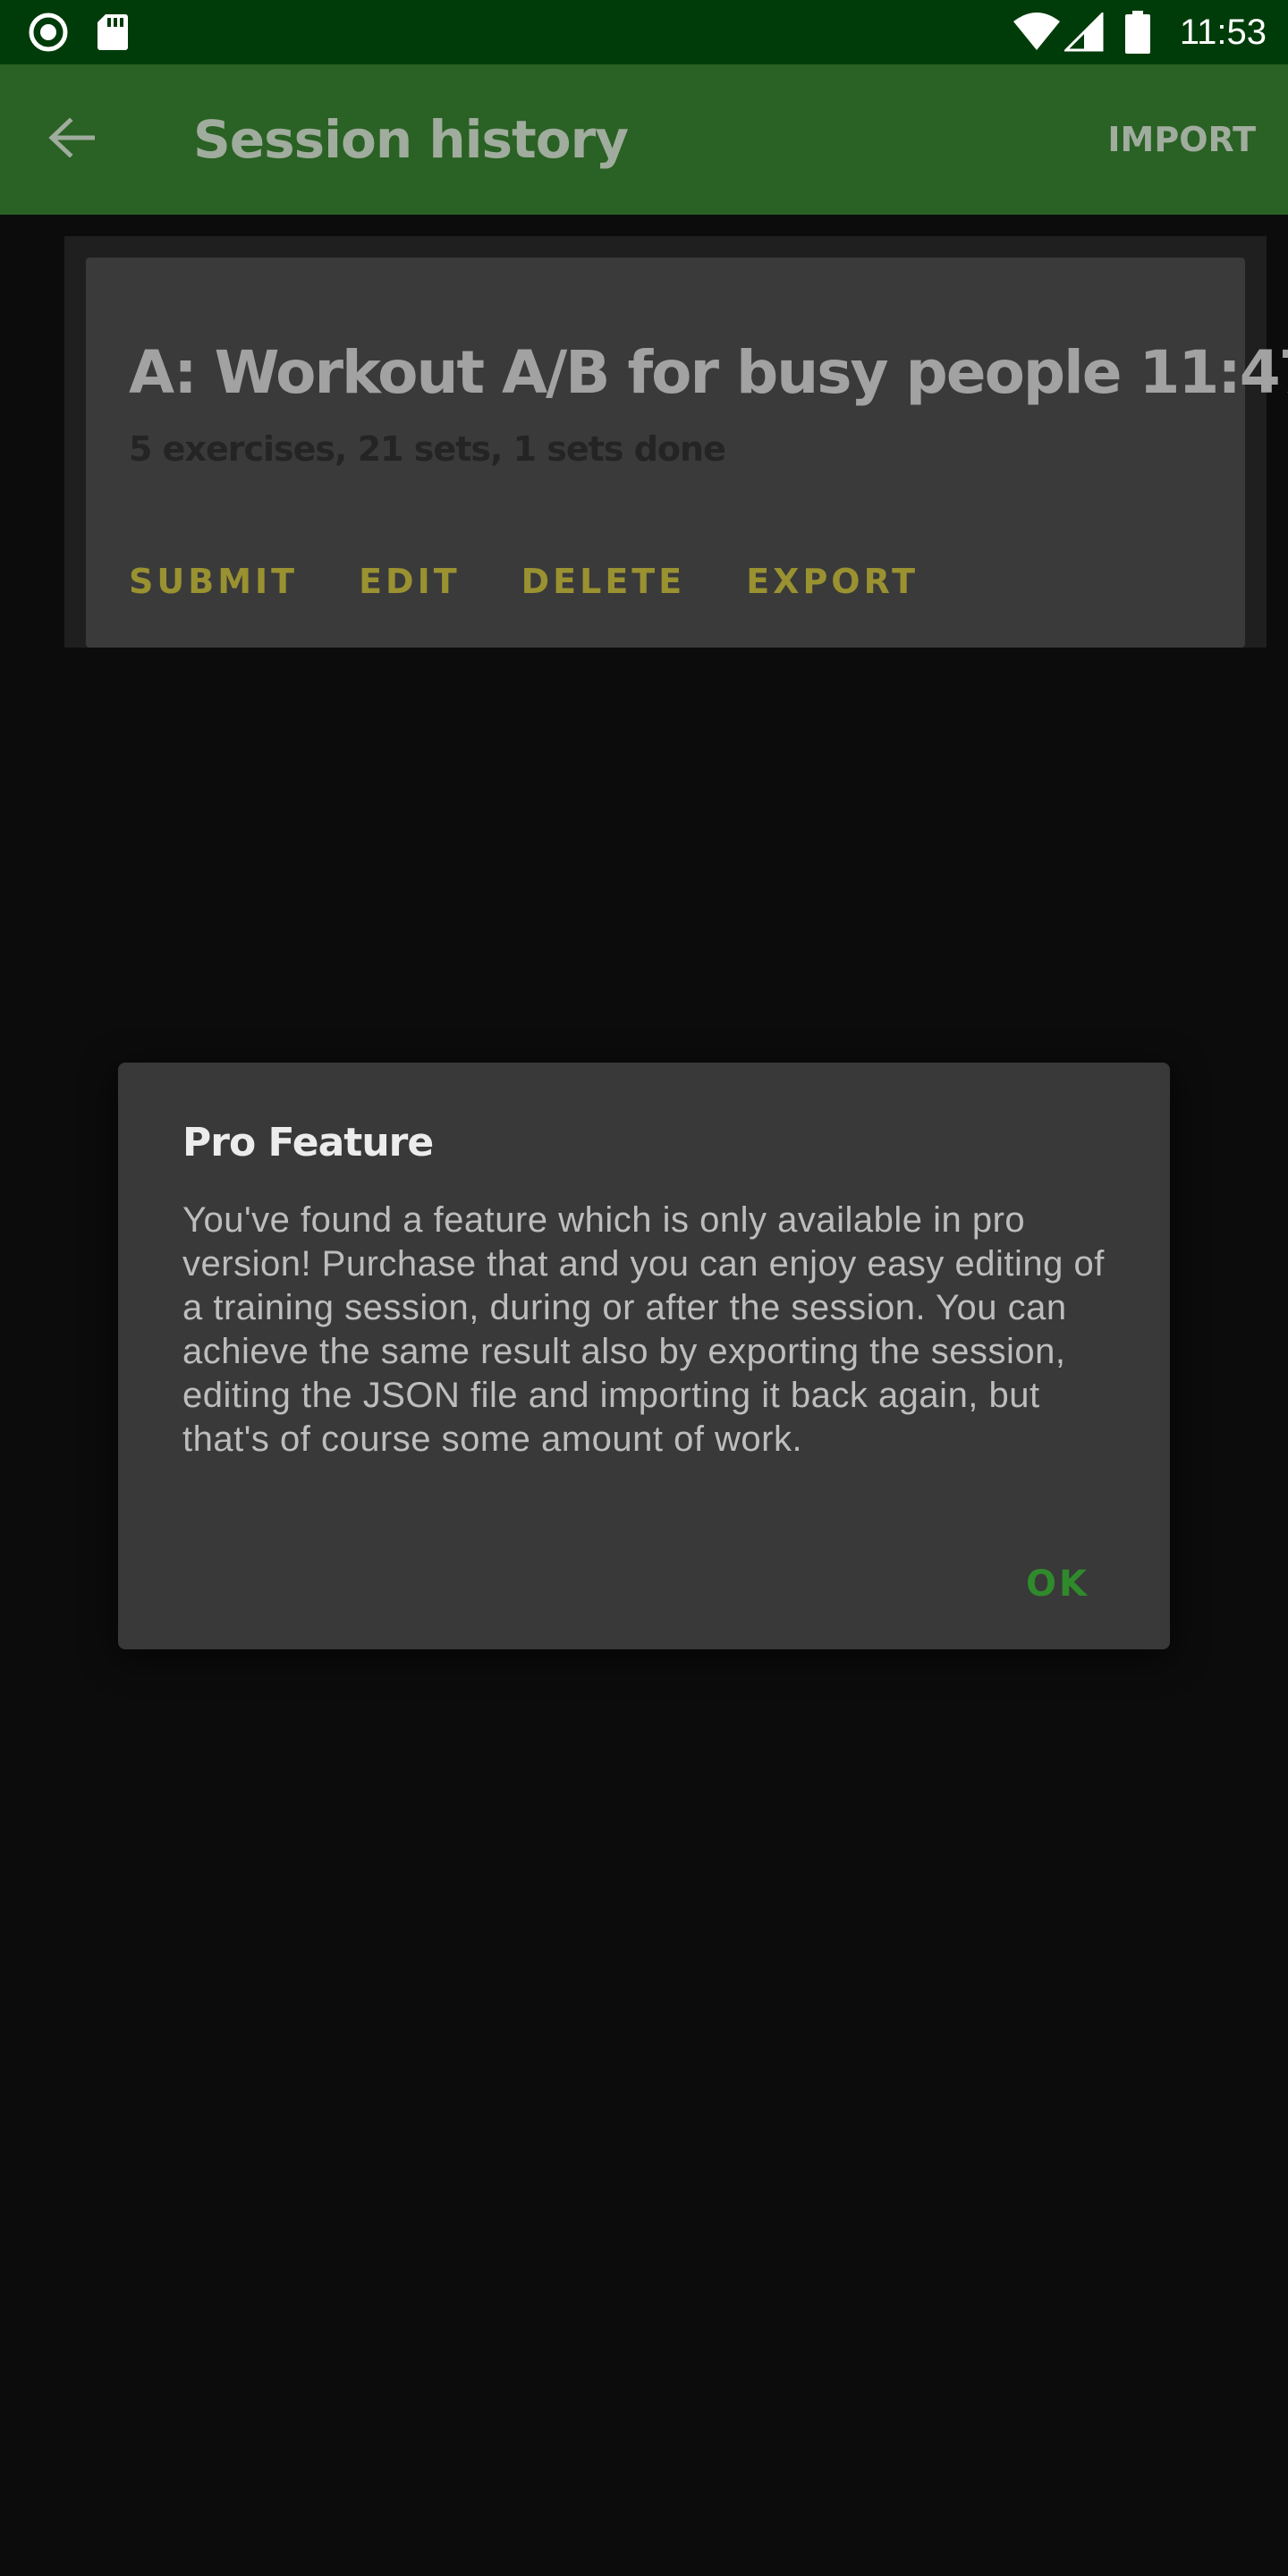 This screenshot has width=1288, height=2576. Describe the element at coordinates (213, 581) in the screenshot. I see `submit-button: SUBMIT` at that location.